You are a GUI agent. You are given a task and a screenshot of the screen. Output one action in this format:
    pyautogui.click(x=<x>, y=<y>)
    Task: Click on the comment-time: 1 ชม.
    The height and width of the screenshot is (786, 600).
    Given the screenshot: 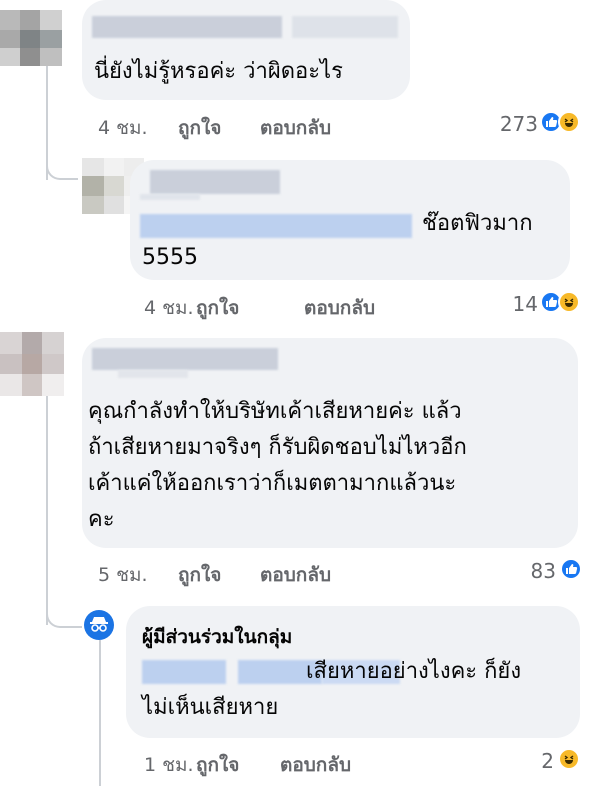 What is the action you would take?
    pyautogui.click(x=169, y=765)
    